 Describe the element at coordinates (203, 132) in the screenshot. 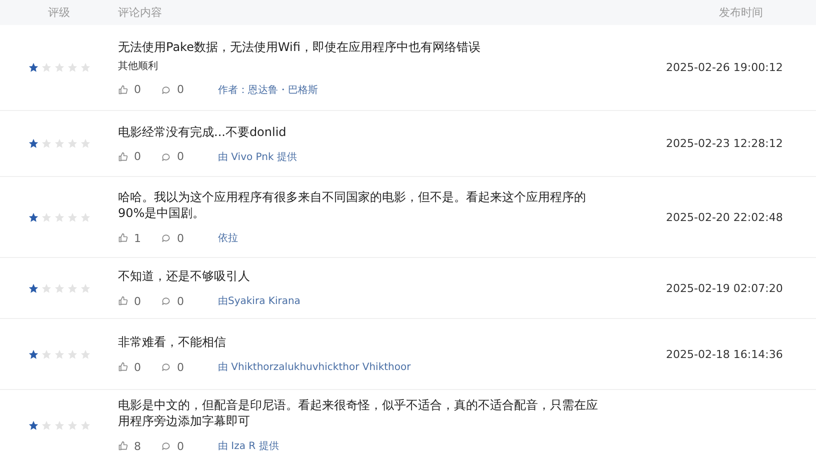

I see `review-text: 电影经常没有完成...不要donlid` at that location.